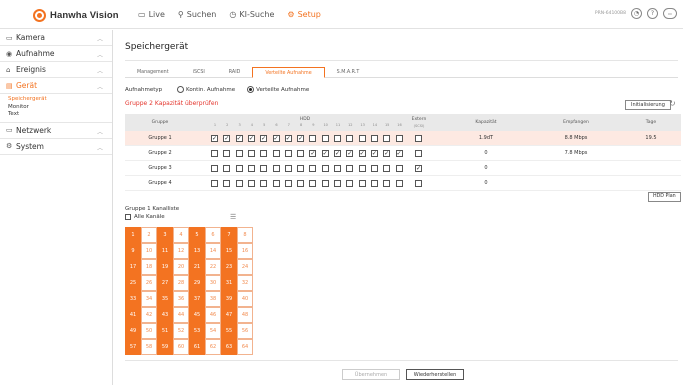  I want to click on channel-cell: 38, so click(213, 299).